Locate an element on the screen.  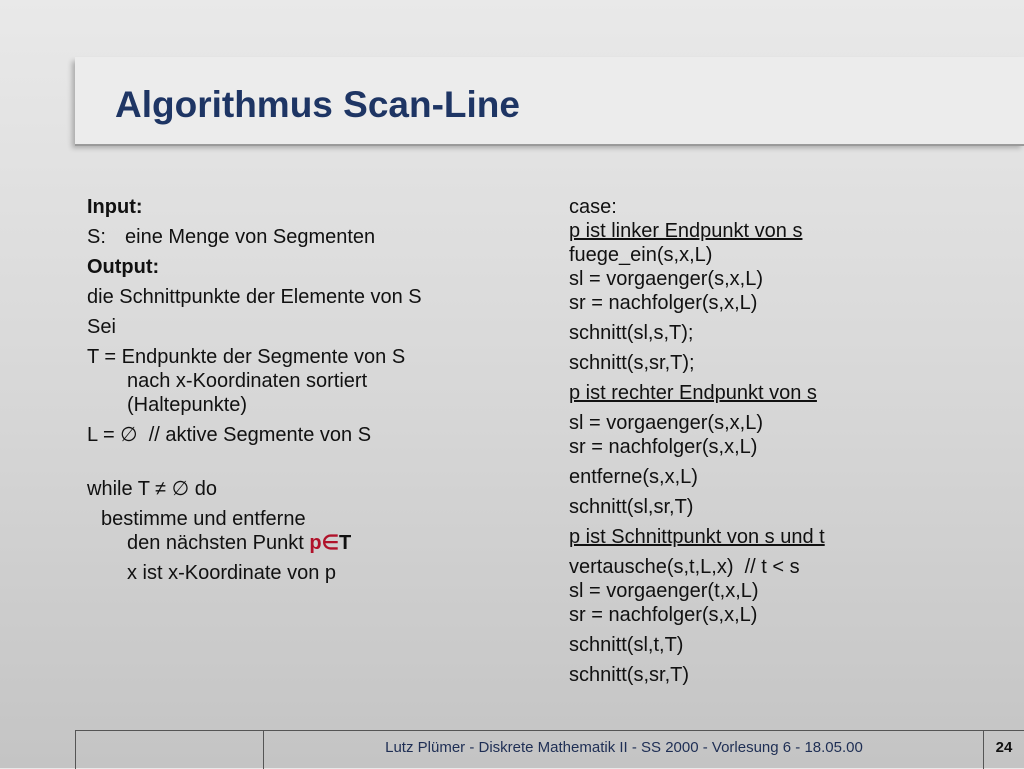
case-3-heading: p ist Schnittpunkt von s und t is located at coordinates (697, 537).